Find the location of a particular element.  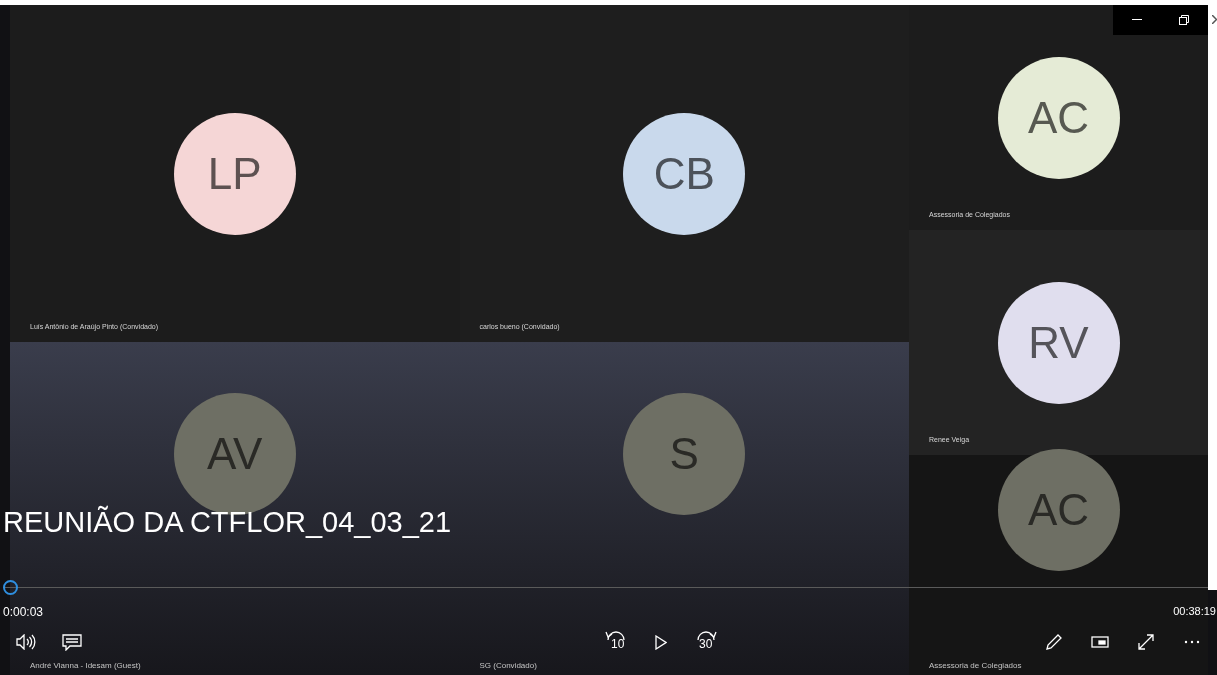

total-time: 00:38:19 is located at coordinates (1194, 611).